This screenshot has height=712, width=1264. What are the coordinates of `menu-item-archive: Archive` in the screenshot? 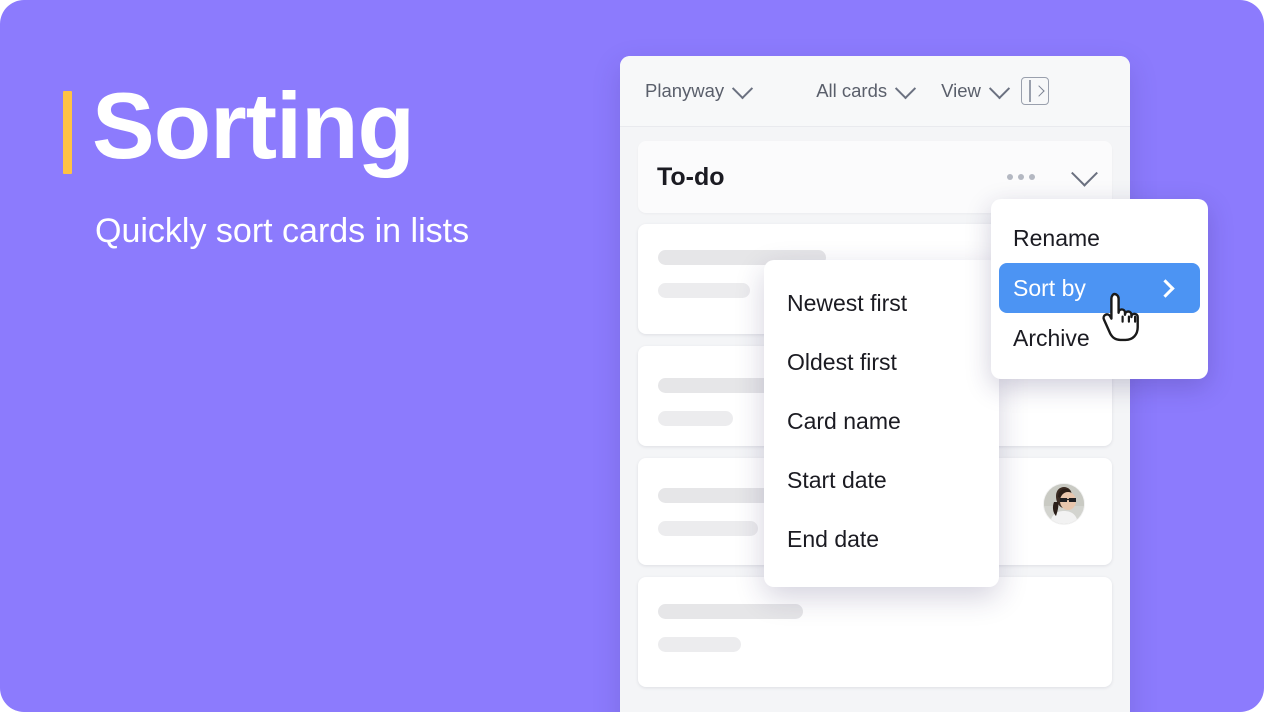 It's located at (1099, 338).